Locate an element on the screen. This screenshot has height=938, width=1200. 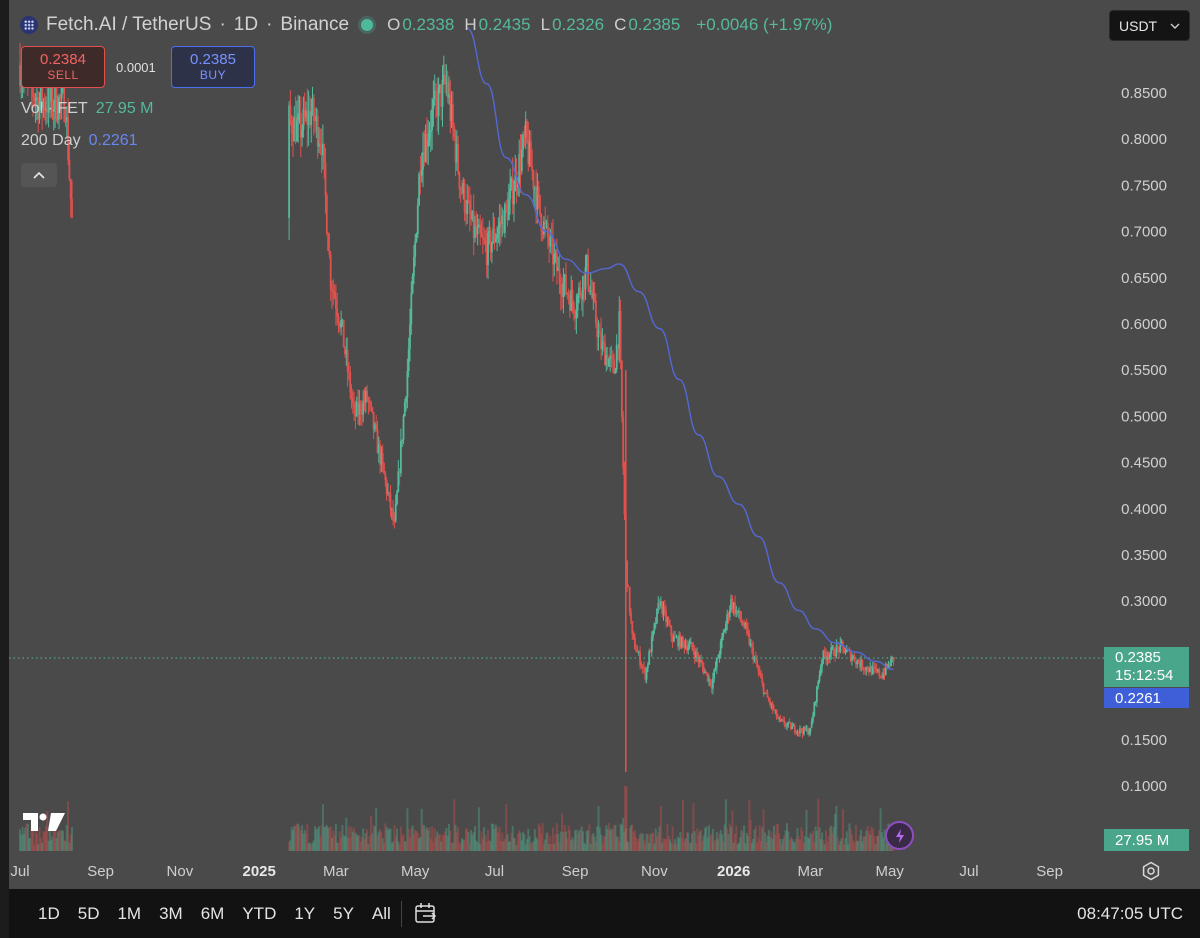
time-range-1d: 1D is located at coordinates (47, 914).